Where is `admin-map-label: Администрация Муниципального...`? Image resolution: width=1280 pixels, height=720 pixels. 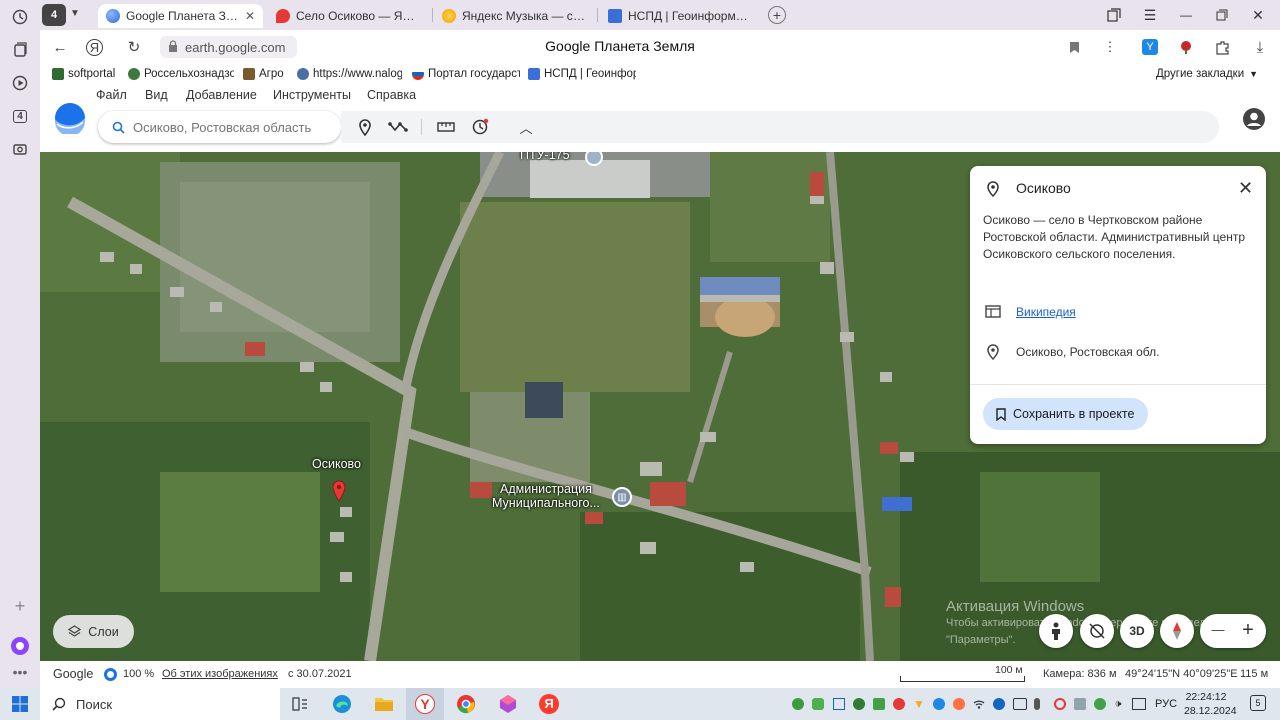 admin-map-label: Администрация Муниципального... is located at coordinates (546, 496).